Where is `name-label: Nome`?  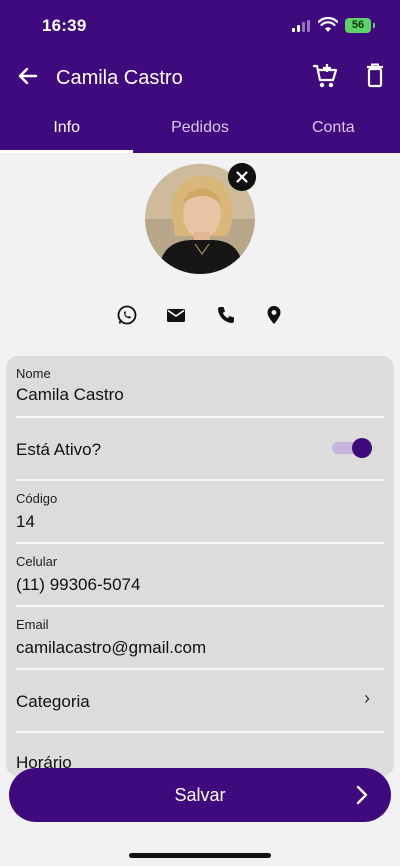 name-label: Nome is located at coordinates (33, 373).